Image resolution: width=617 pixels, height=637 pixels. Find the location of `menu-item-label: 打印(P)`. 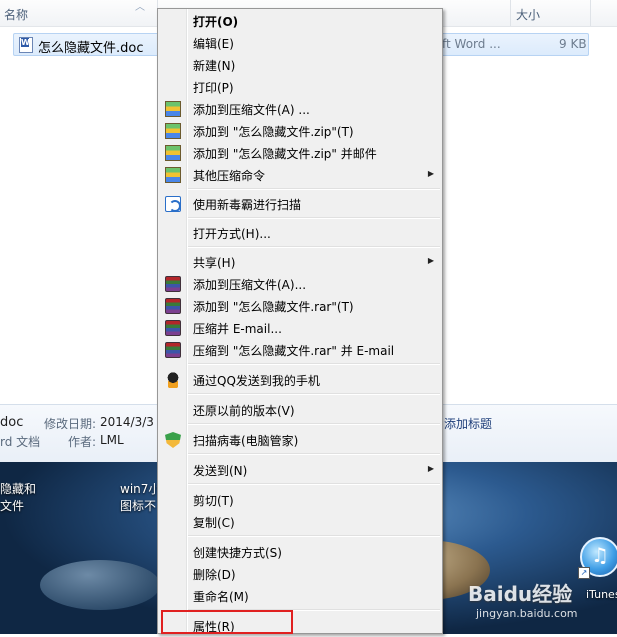

menu-item-label: 打印(P) is located at coordinates (213, 88).